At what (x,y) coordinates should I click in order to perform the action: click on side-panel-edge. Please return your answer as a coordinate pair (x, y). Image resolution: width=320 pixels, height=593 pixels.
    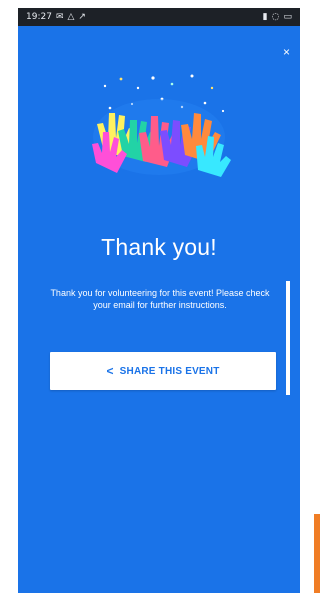
    Looking at the image, I should click on (288, 338).